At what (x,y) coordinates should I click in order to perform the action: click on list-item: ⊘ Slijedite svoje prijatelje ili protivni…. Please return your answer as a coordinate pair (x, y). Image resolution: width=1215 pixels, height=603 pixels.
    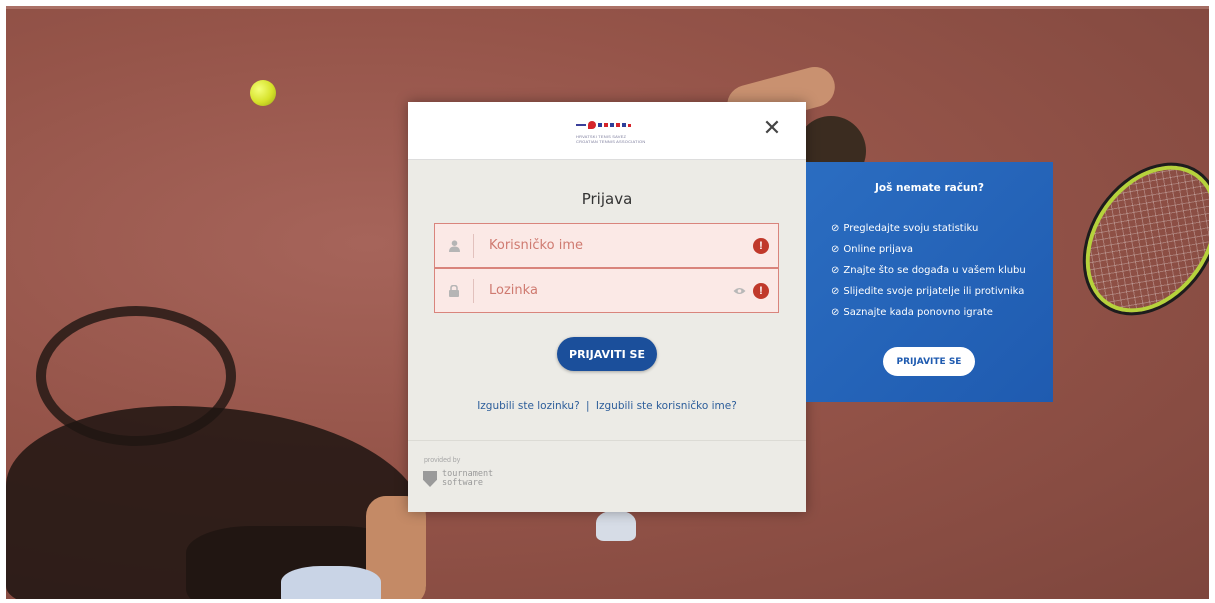
    Looking at the image, I should click on (928, 291).